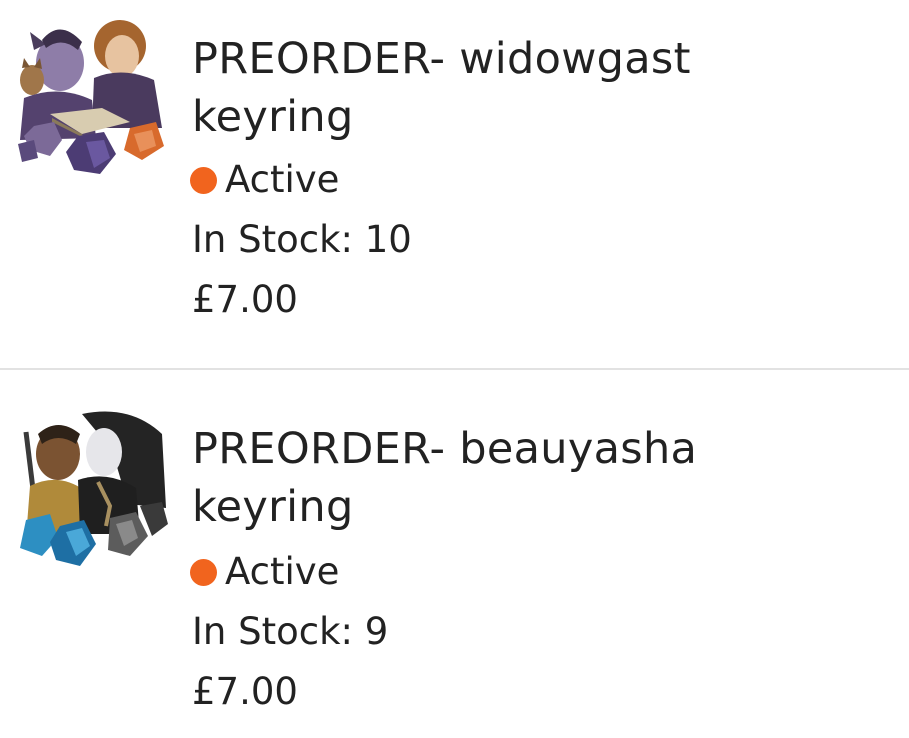  What do you see at coordinates (302, 239) in the screenshot?
I see `stock-count: In Stock: 10` at bounding box center [302, 239].